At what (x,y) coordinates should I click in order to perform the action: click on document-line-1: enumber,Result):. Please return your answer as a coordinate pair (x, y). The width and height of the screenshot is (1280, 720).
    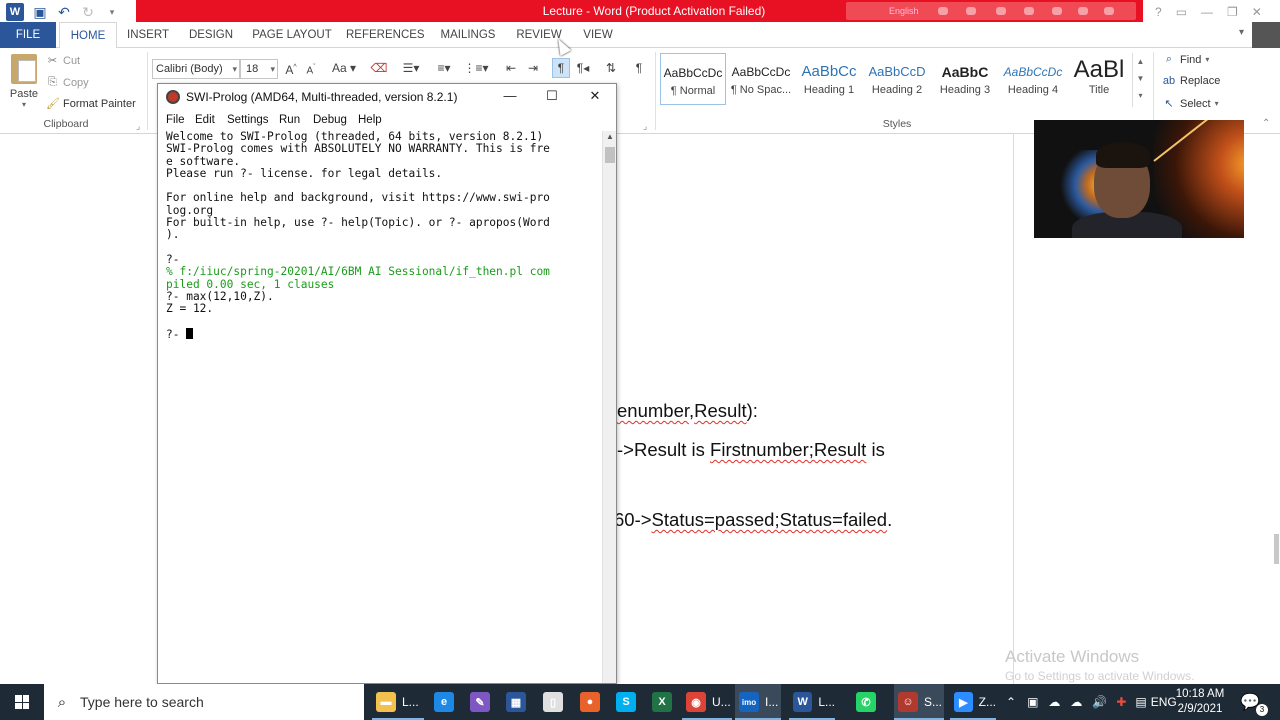
    Looking at the image, I should click on (687, 411).